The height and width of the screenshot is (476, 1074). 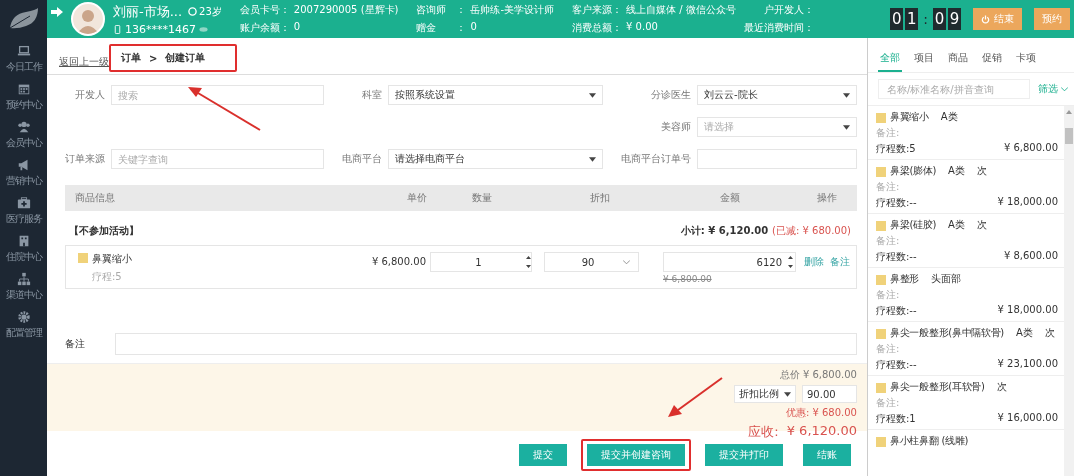 What do you see at coordinates (597, 28) in the screenshot?
I see `info-label: 消费总额：` at bounding box center [597, 28].